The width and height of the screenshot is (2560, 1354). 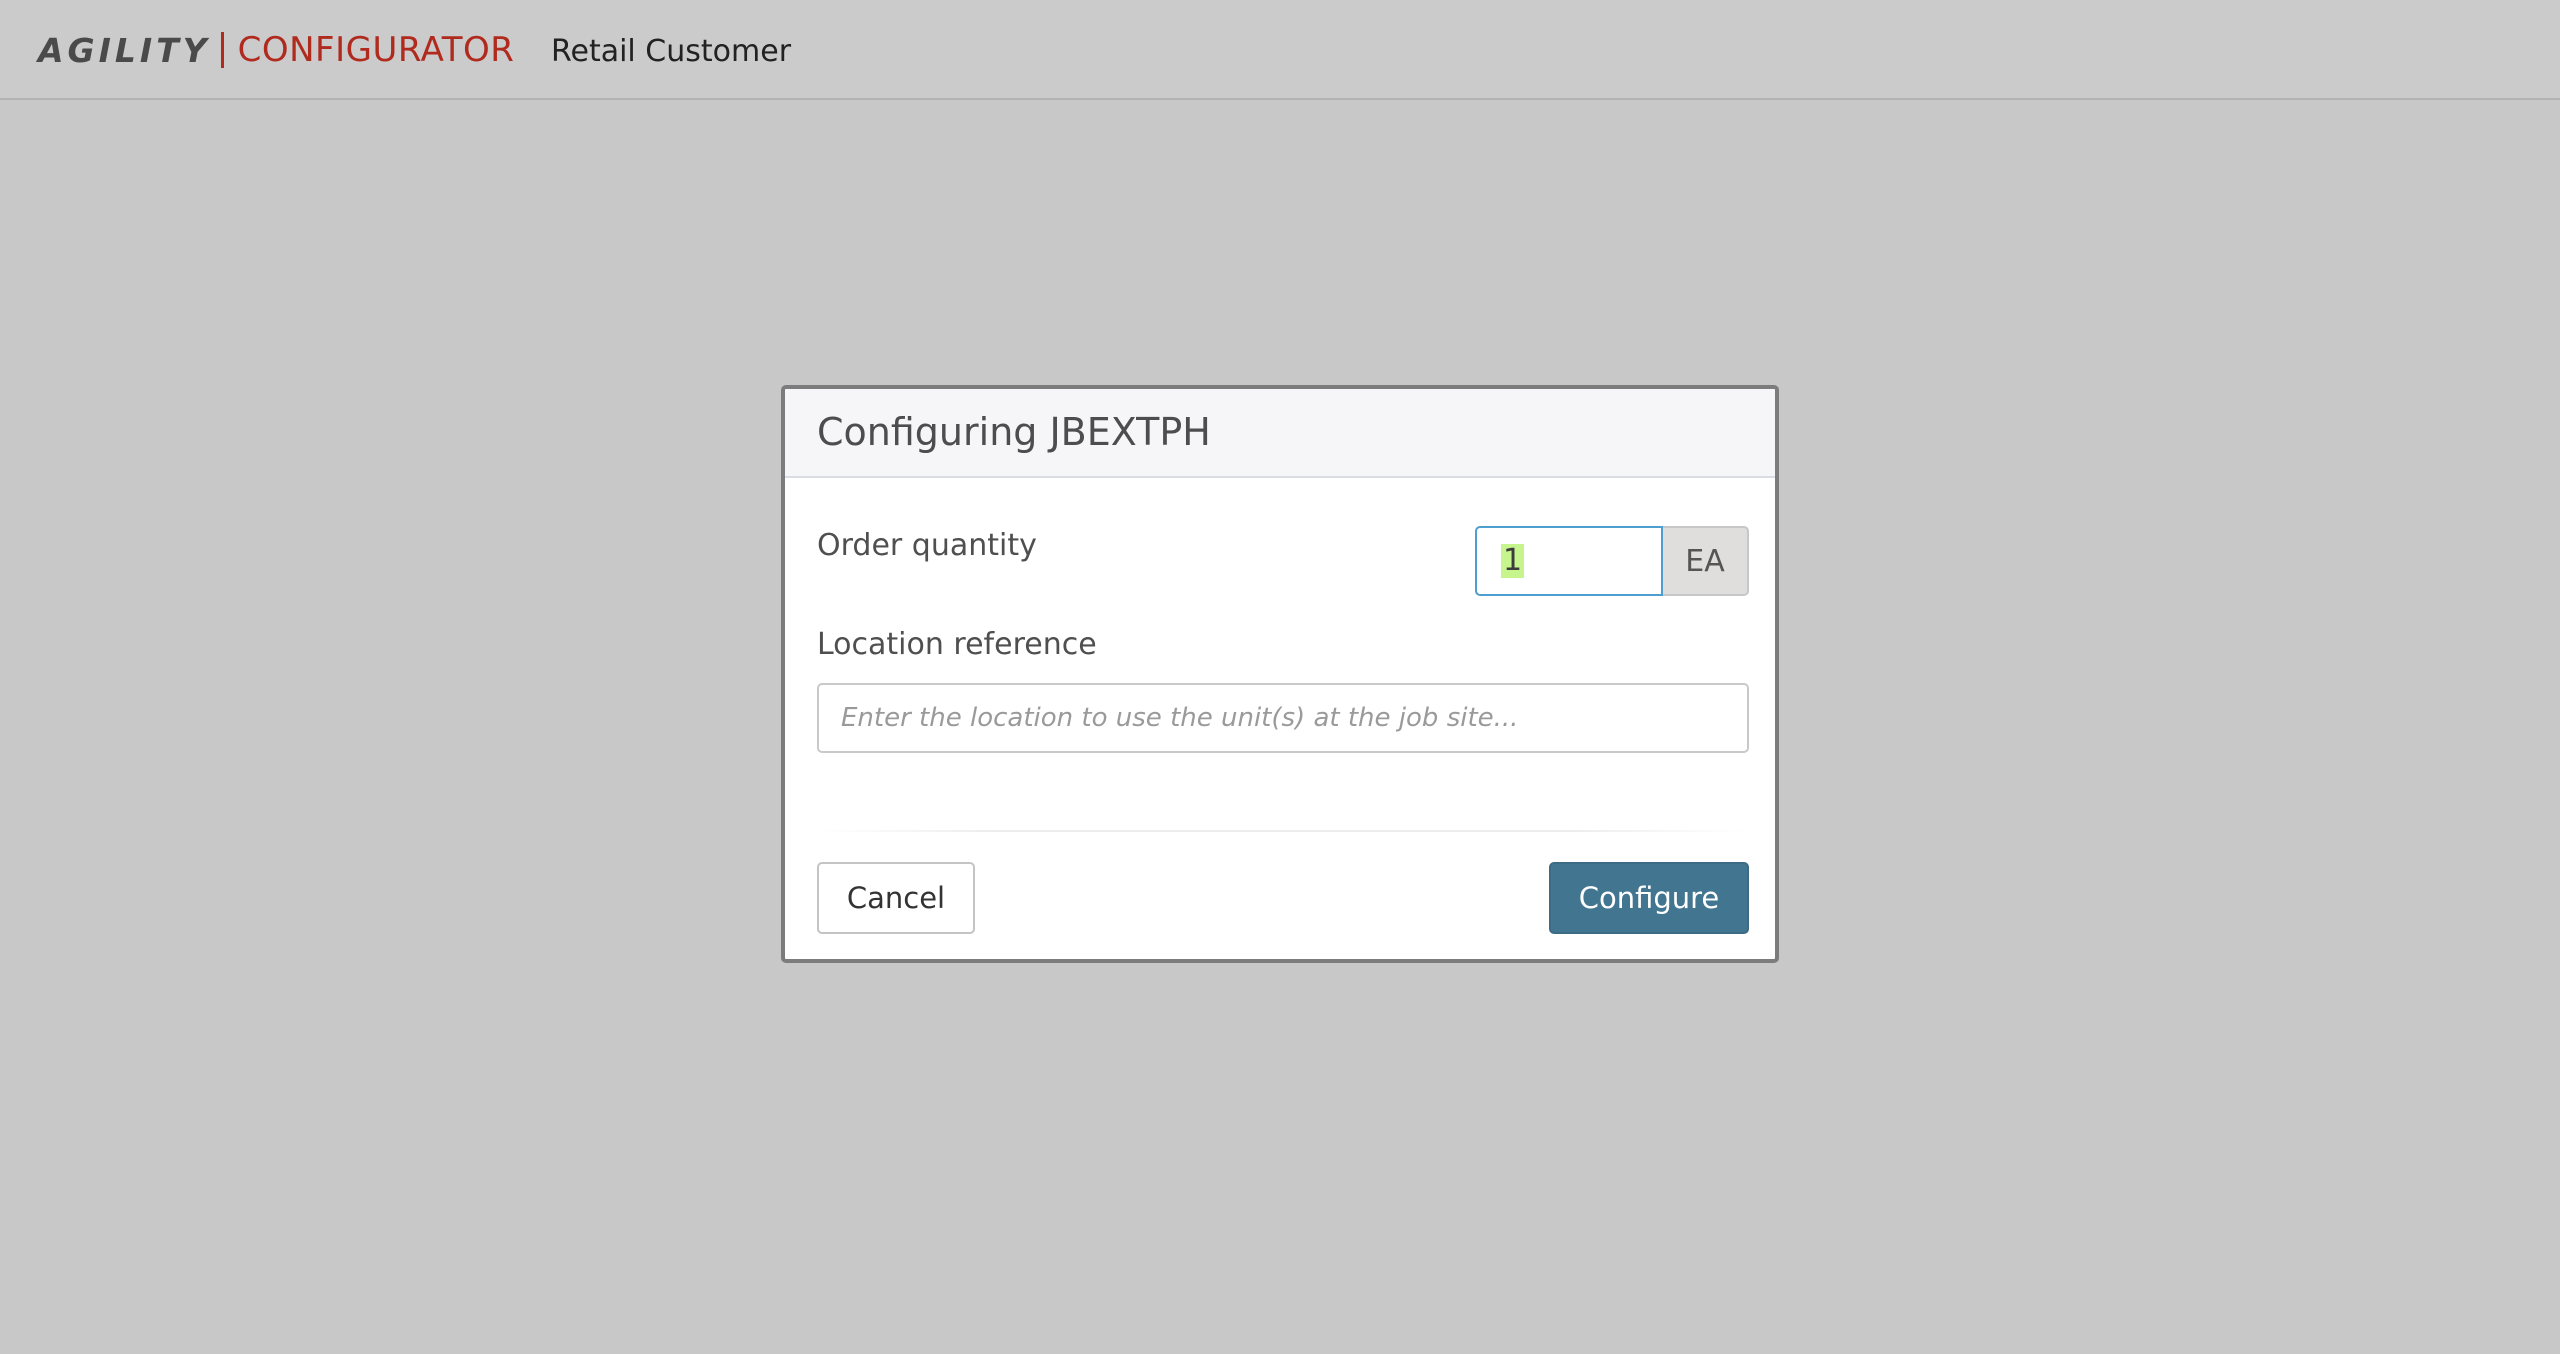 I want to click on location-reference-input, so click(x=1283, y=718).